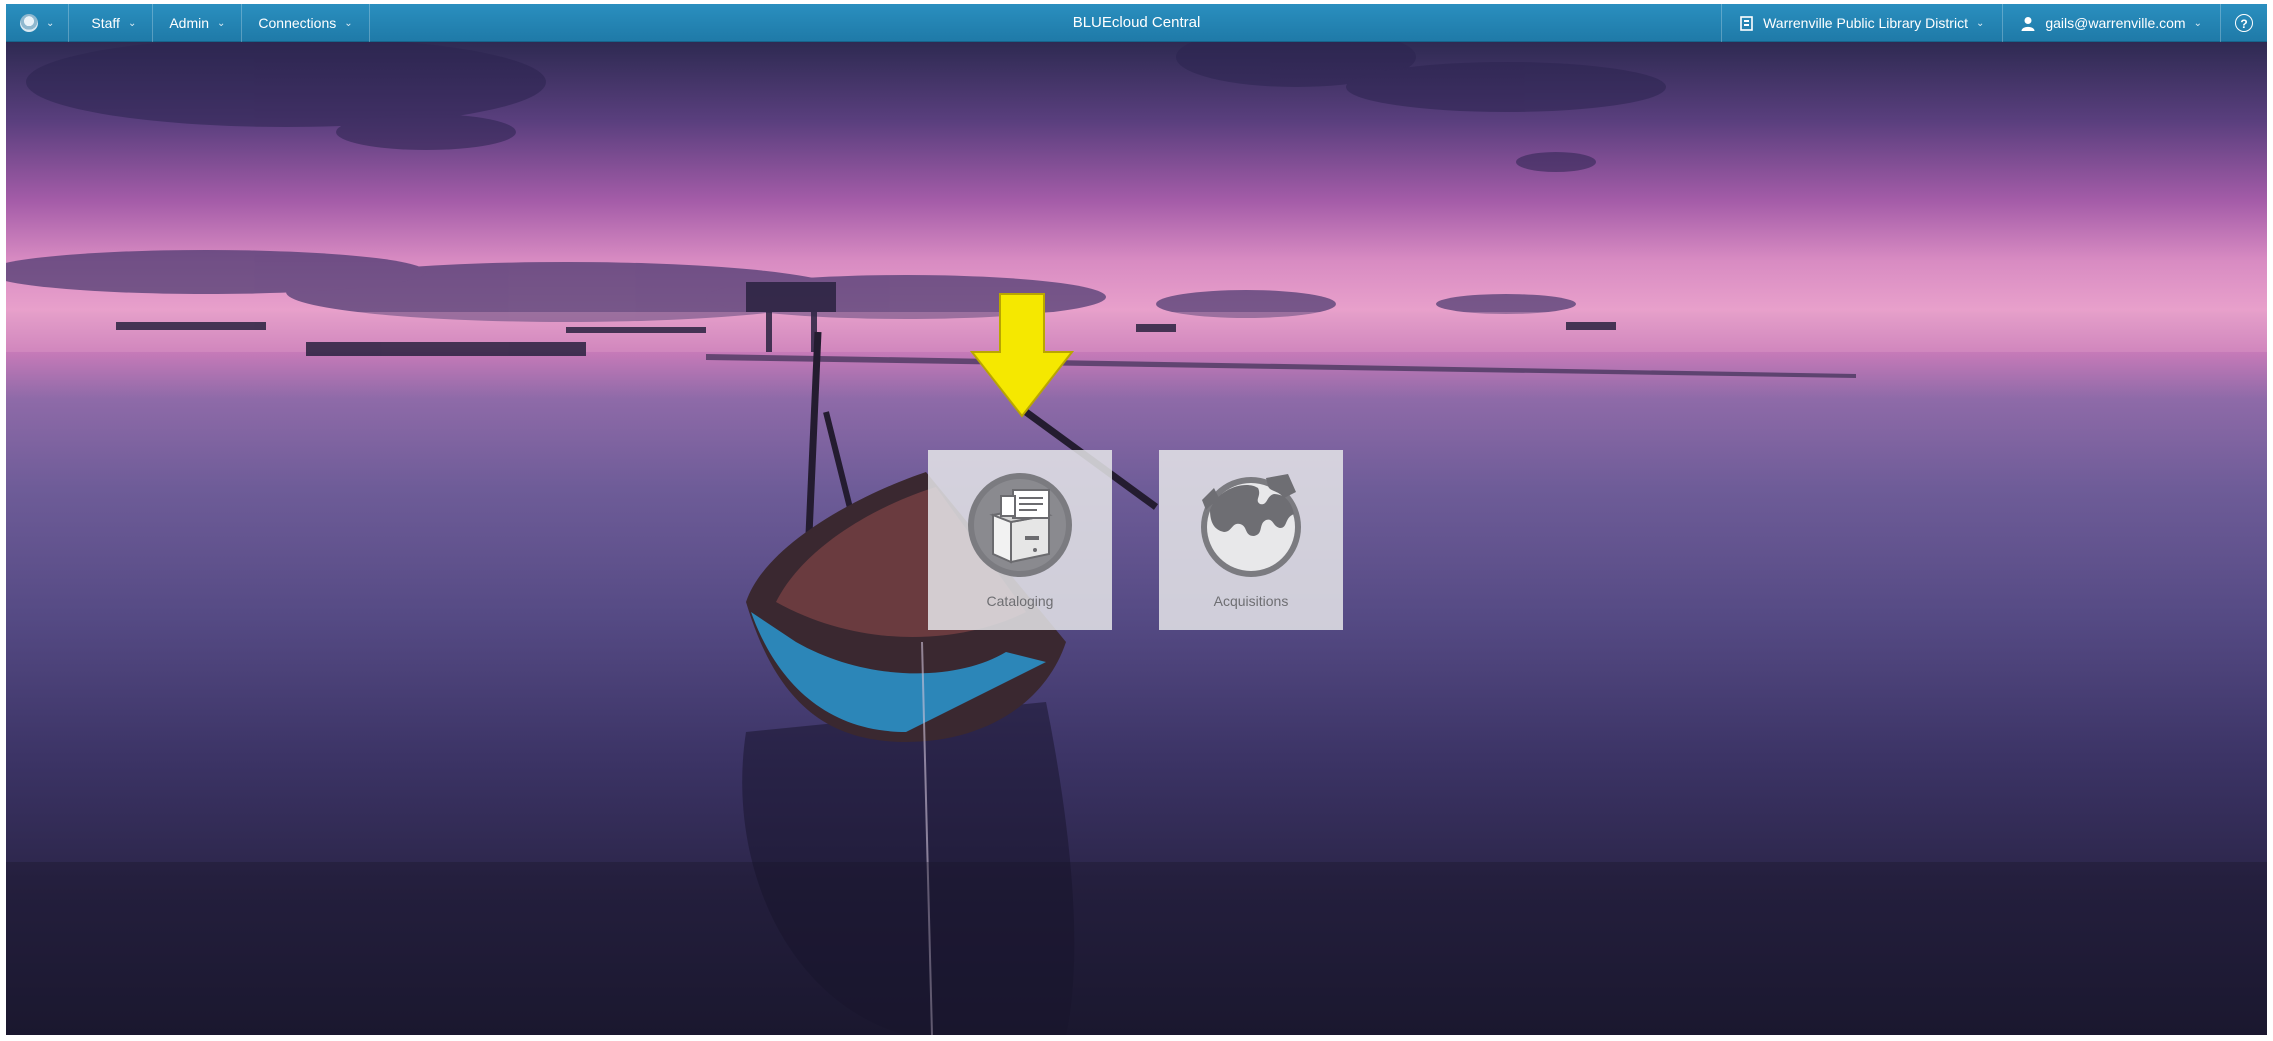 The height and width of the screenshot is (1041, 2273). I want to click on cataloging-label: Cataloging, so click(1020, 601).